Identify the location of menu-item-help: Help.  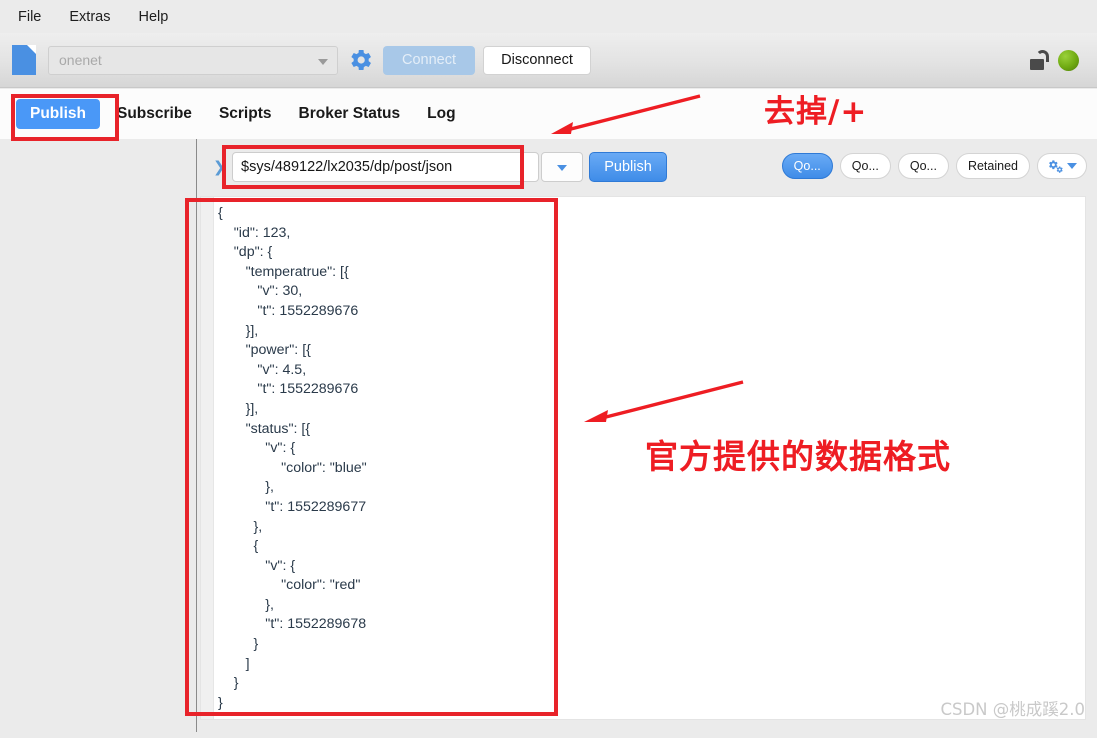
(160, 17).